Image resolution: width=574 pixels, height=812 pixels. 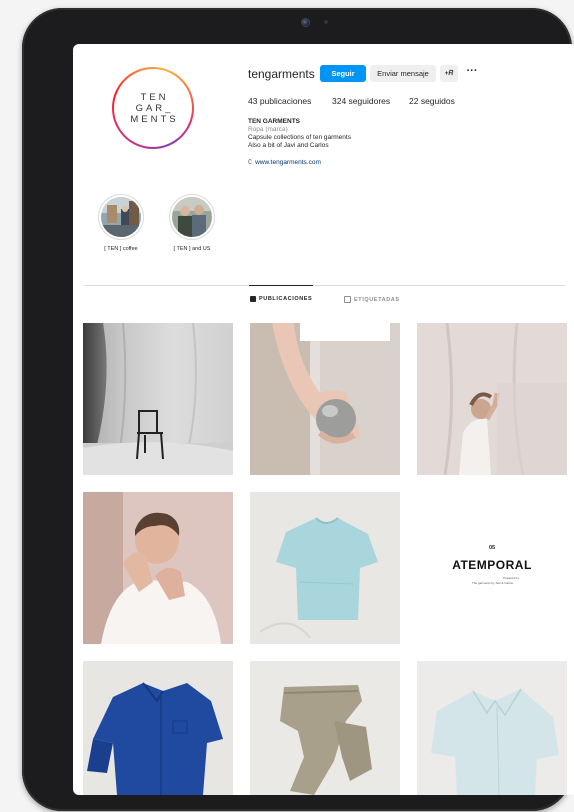 I want to click on profile-avatar: TEN GAR_ MENTS, so click(x=153, y=108).